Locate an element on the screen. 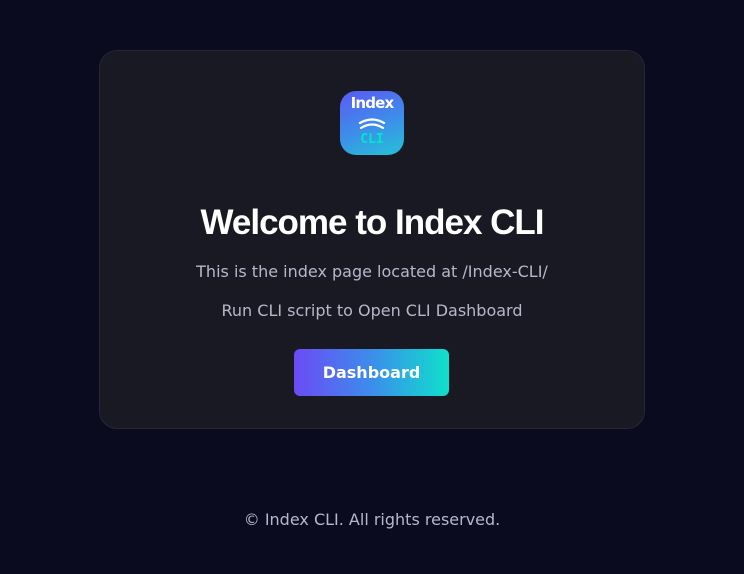  index-cli-logo-icon: Index CLI is located at coordinates (372, 123).